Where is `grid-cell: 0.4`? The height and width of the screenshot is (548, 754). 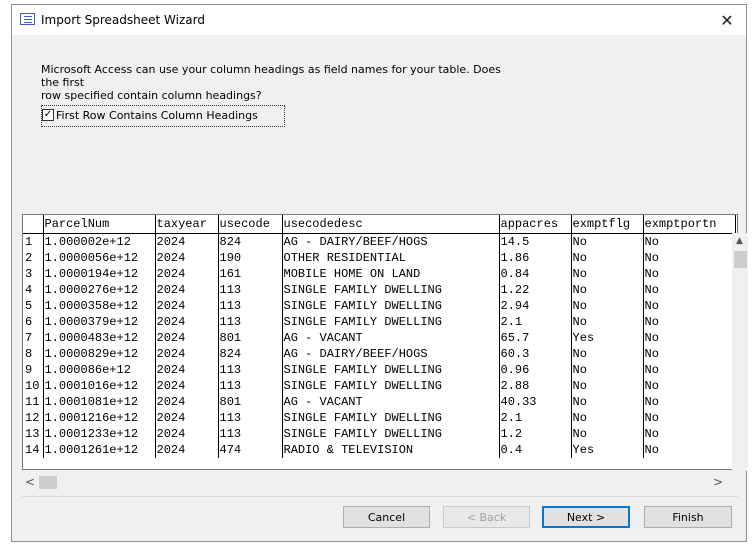 grid-cell: 0.4 is located at coordinates (535, 450).